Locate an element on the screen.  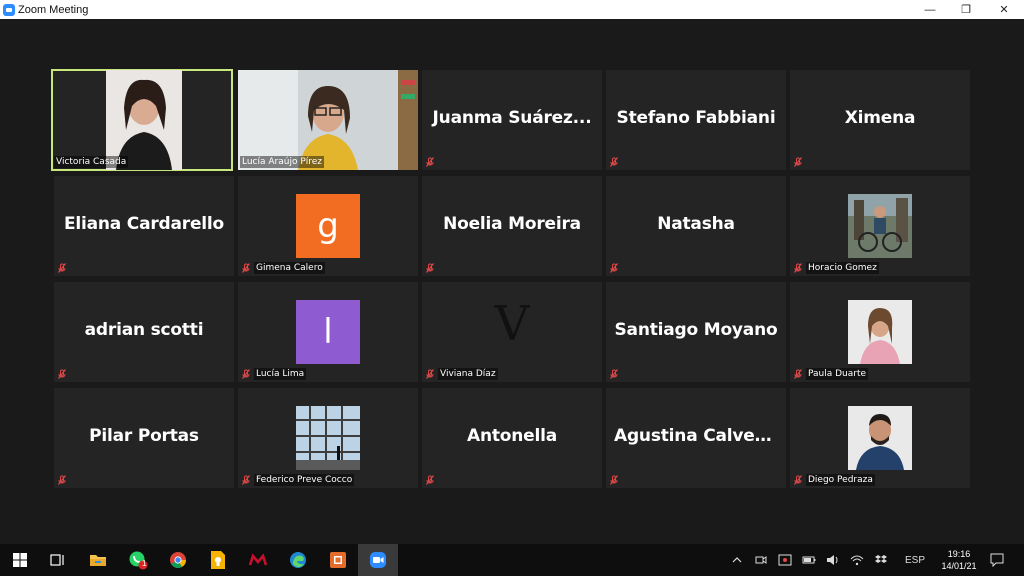
file-explorer-icon is located at coordinates (98, 560).